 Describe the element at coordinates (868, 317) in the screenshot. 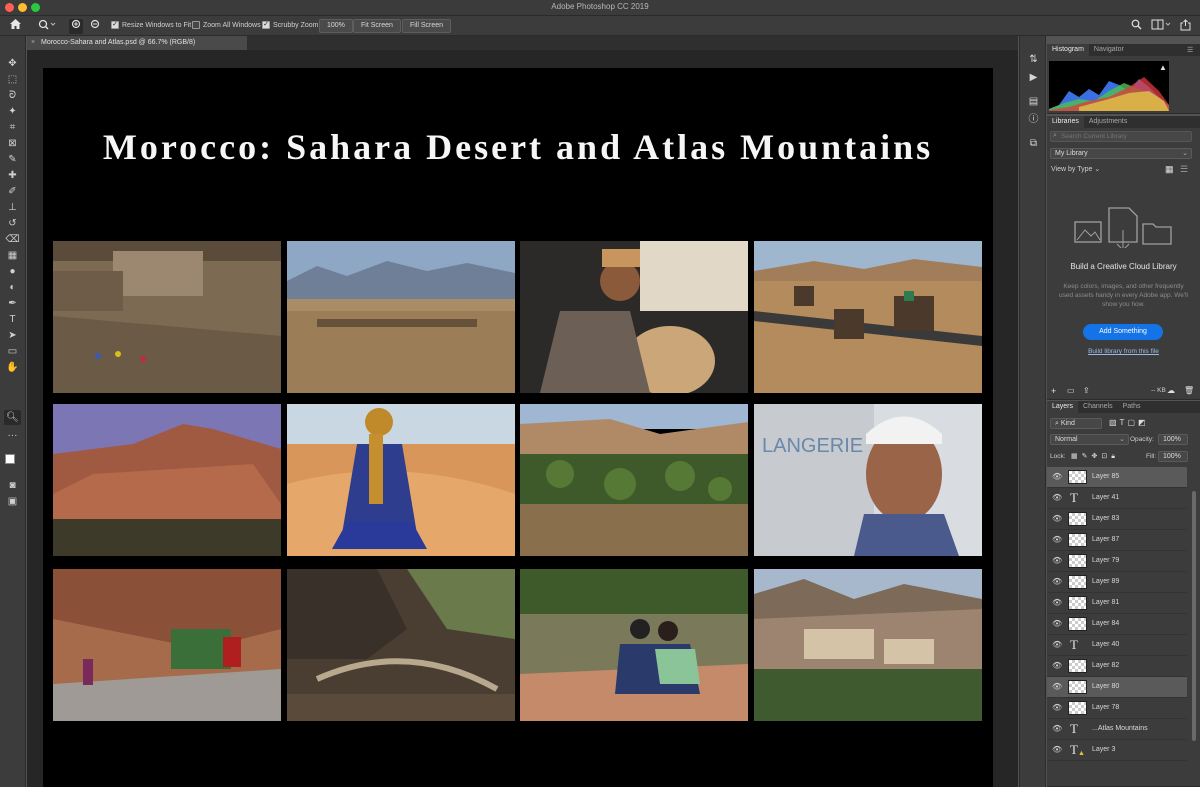

I see `photo-mule-caravan` at that location.